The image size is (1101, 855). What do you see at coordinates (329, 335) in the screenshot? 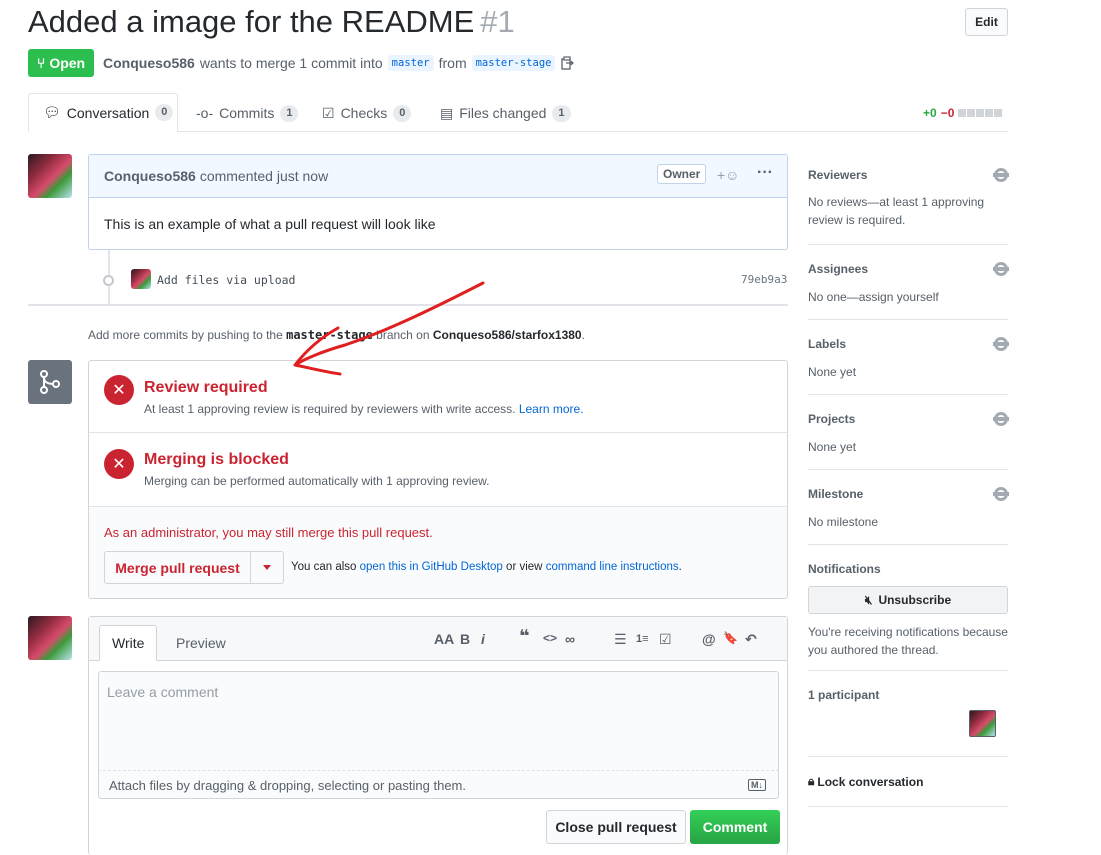
I see `hint-branch: master-stage` at bounding box center [329, 335].